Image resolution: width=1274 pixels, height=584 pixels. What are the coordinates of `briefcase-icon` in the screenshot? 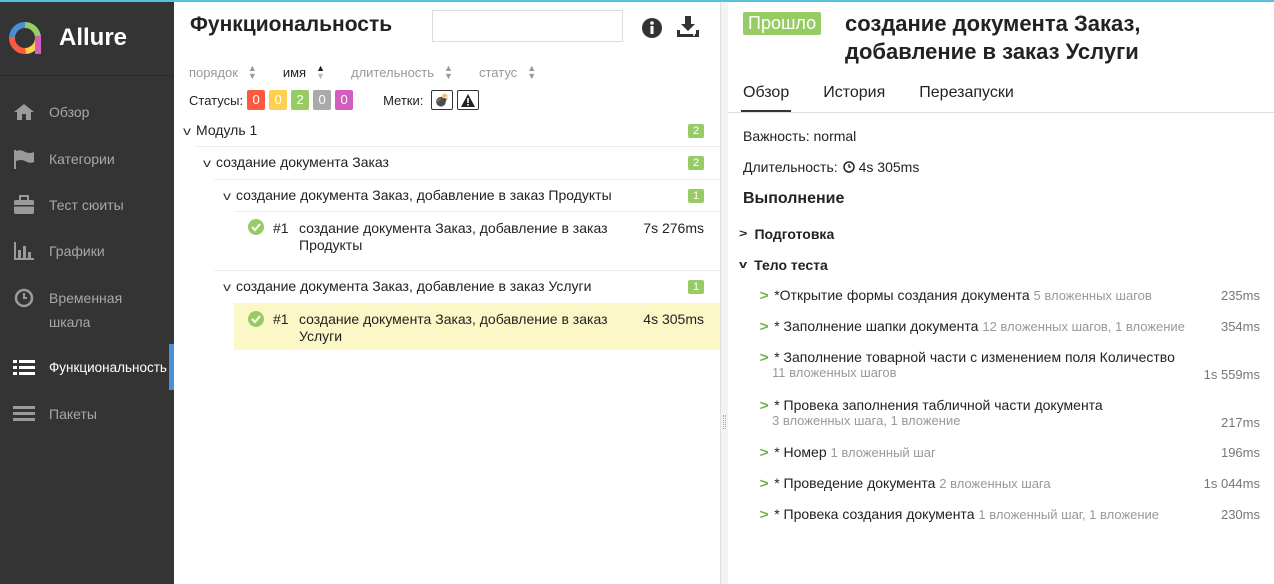 It's located at (24, 205).